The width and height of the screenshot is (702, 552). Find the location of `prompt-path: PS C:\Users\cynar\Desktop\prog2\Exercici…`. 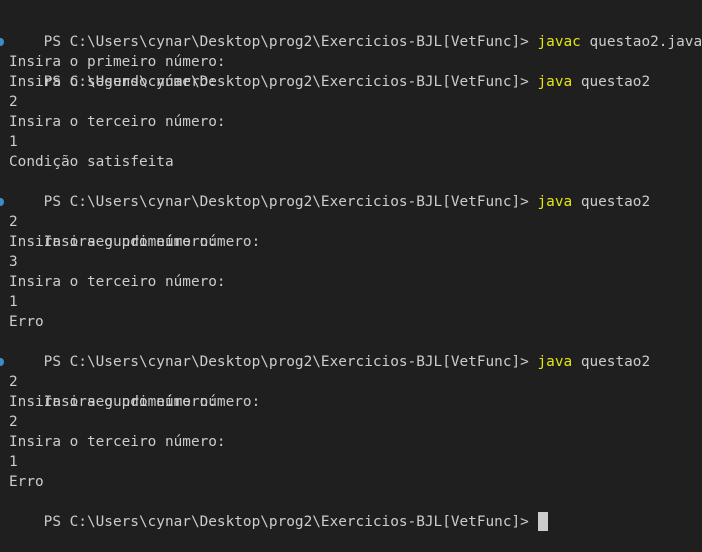

prompt-path: PS C:\Users\cynar\Desktop\prog2\Exercici… is located at coordinates (290, 522).